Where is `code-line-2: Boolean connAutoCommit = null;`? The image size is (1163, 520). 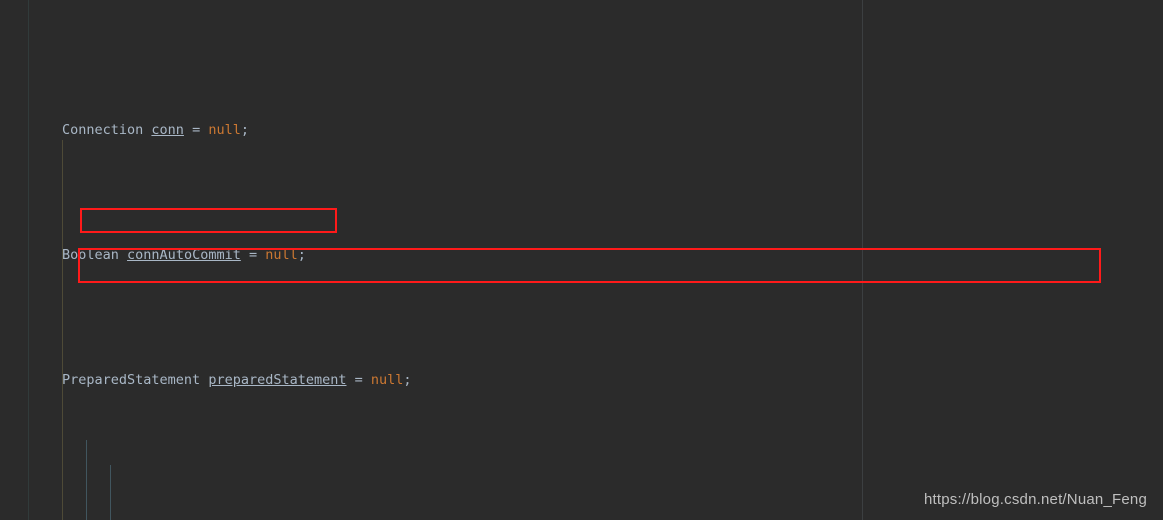 code-line-2: Boolean connAutoCommit = null; is located at coordinates (581, 255).